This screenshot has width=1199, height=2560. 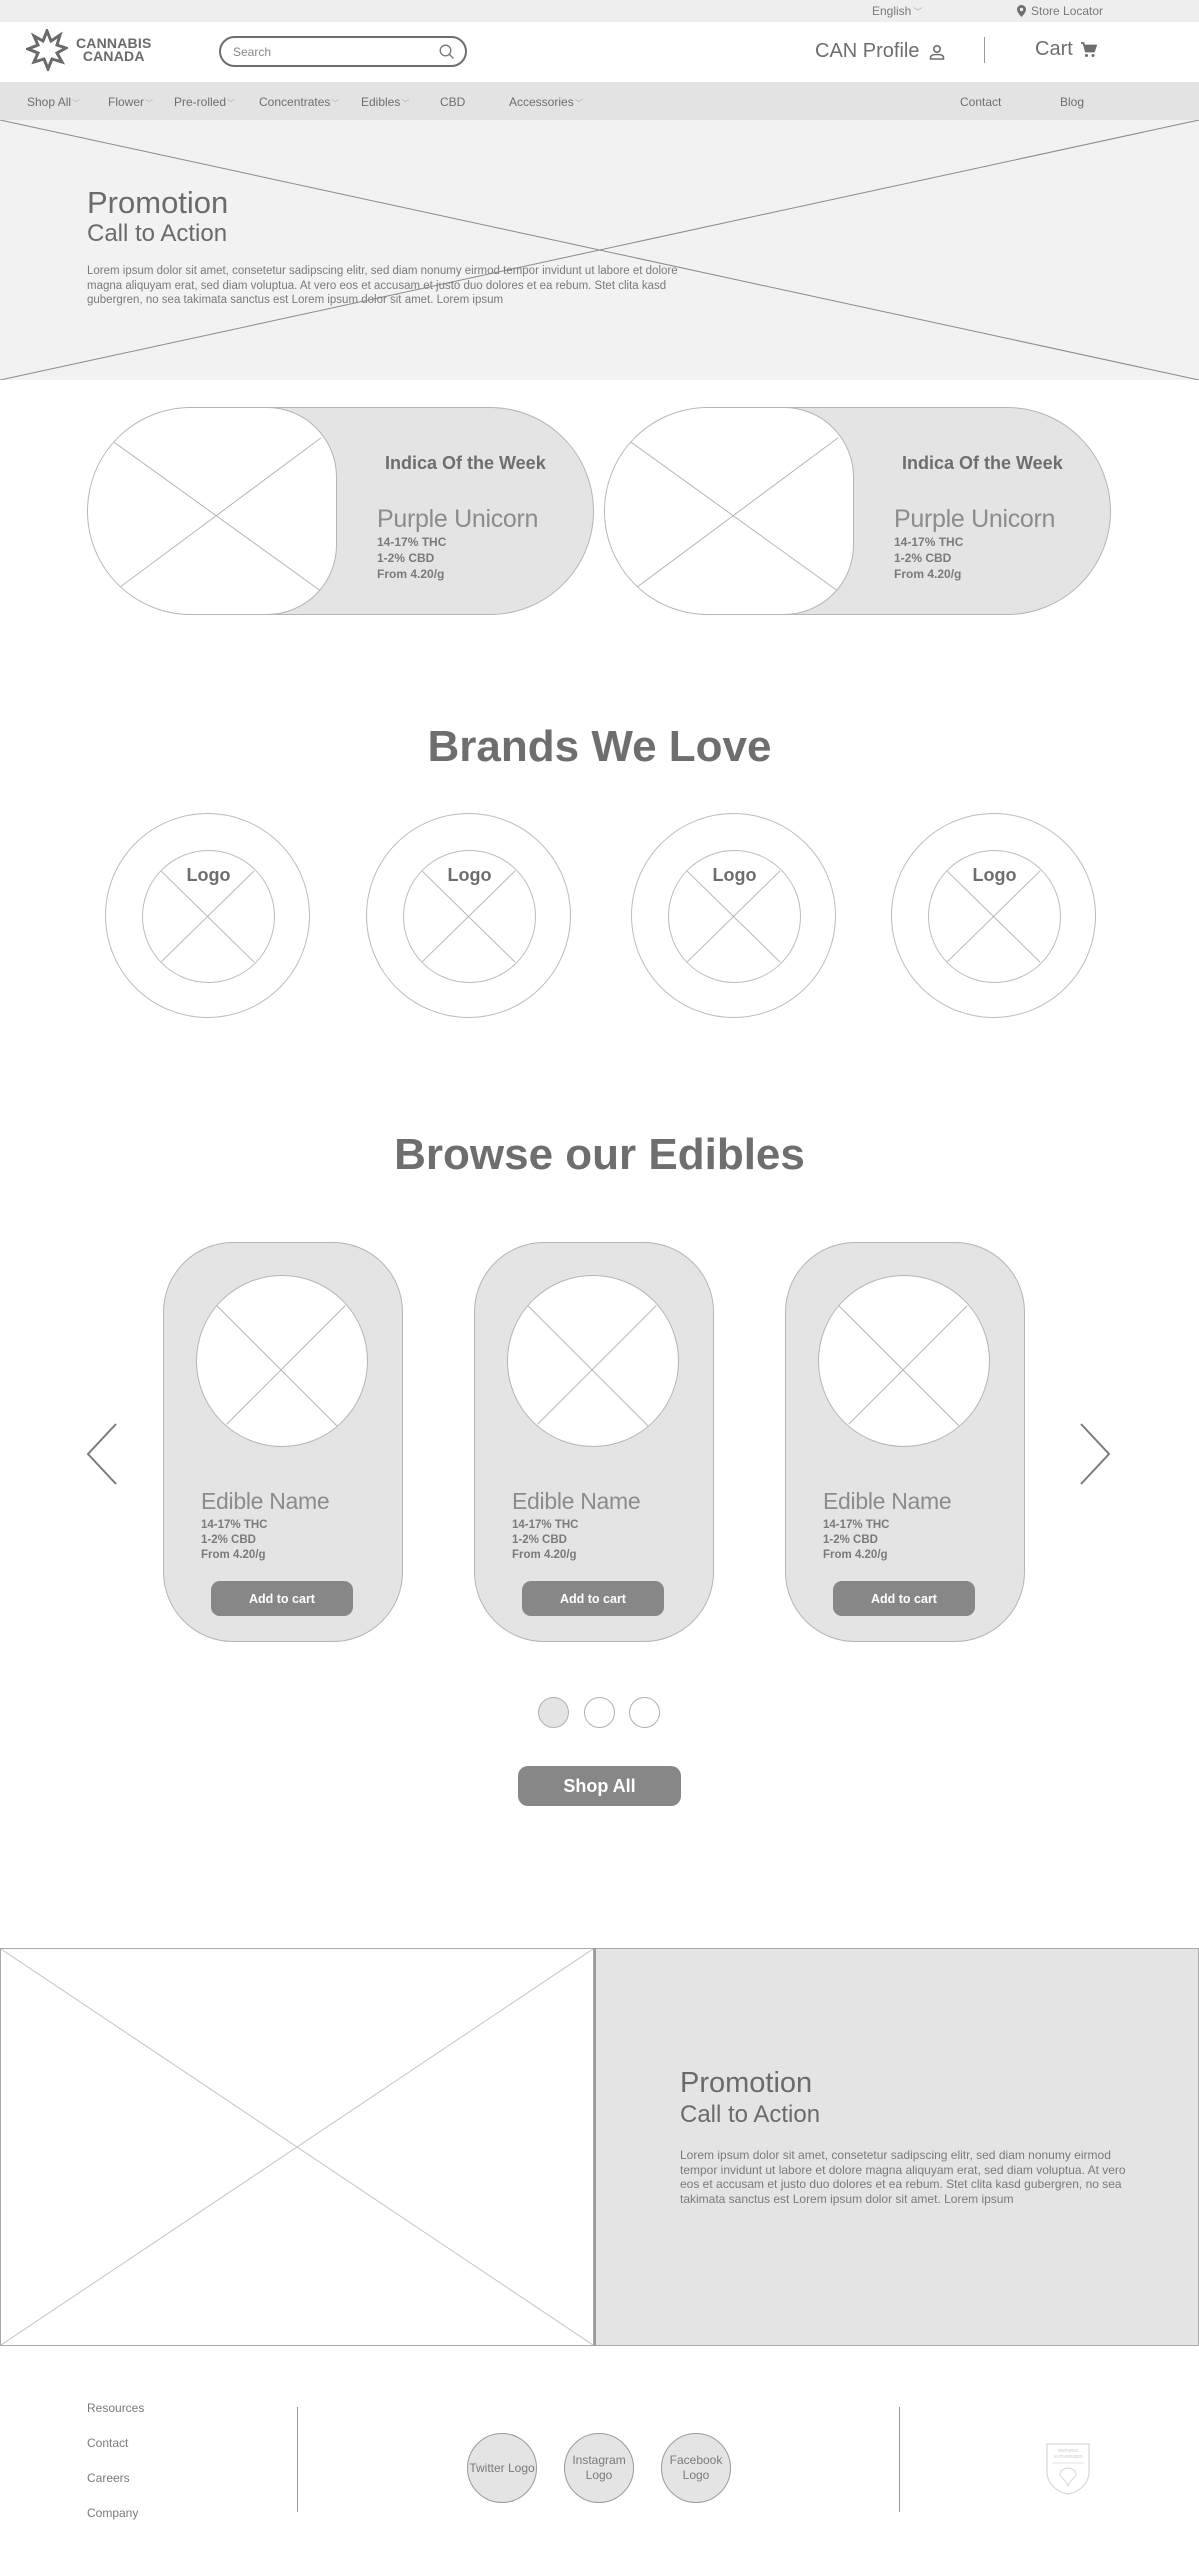 I want to click on brands-heading: Brands We Love, so click(x=599, y=746).